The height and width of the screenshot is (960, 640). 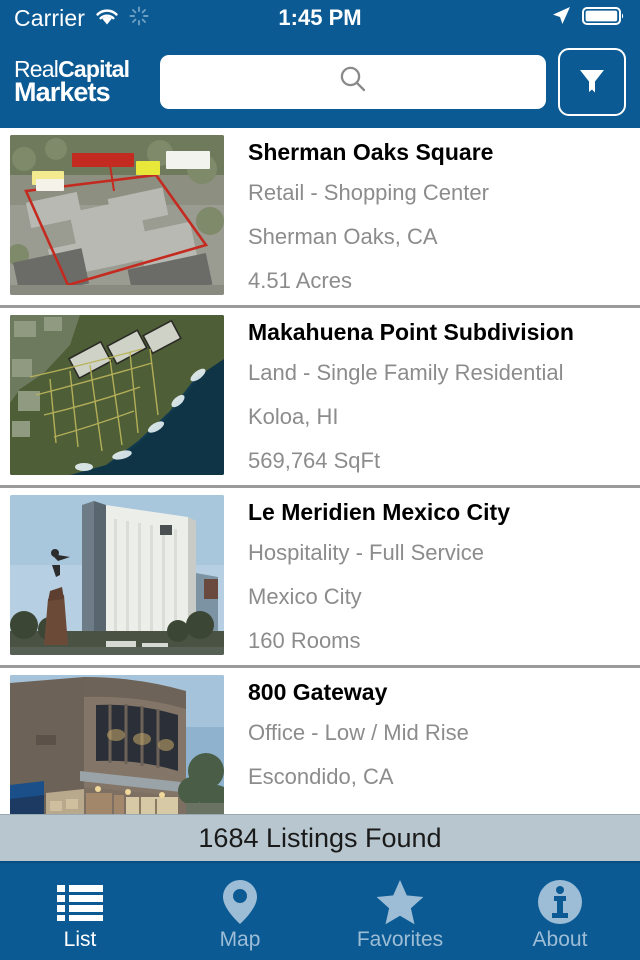 What do you see at coordinates (318, 692) in the screenshot?
I see `listing-title: 800 Gateway` at bounding box center [318, 692].